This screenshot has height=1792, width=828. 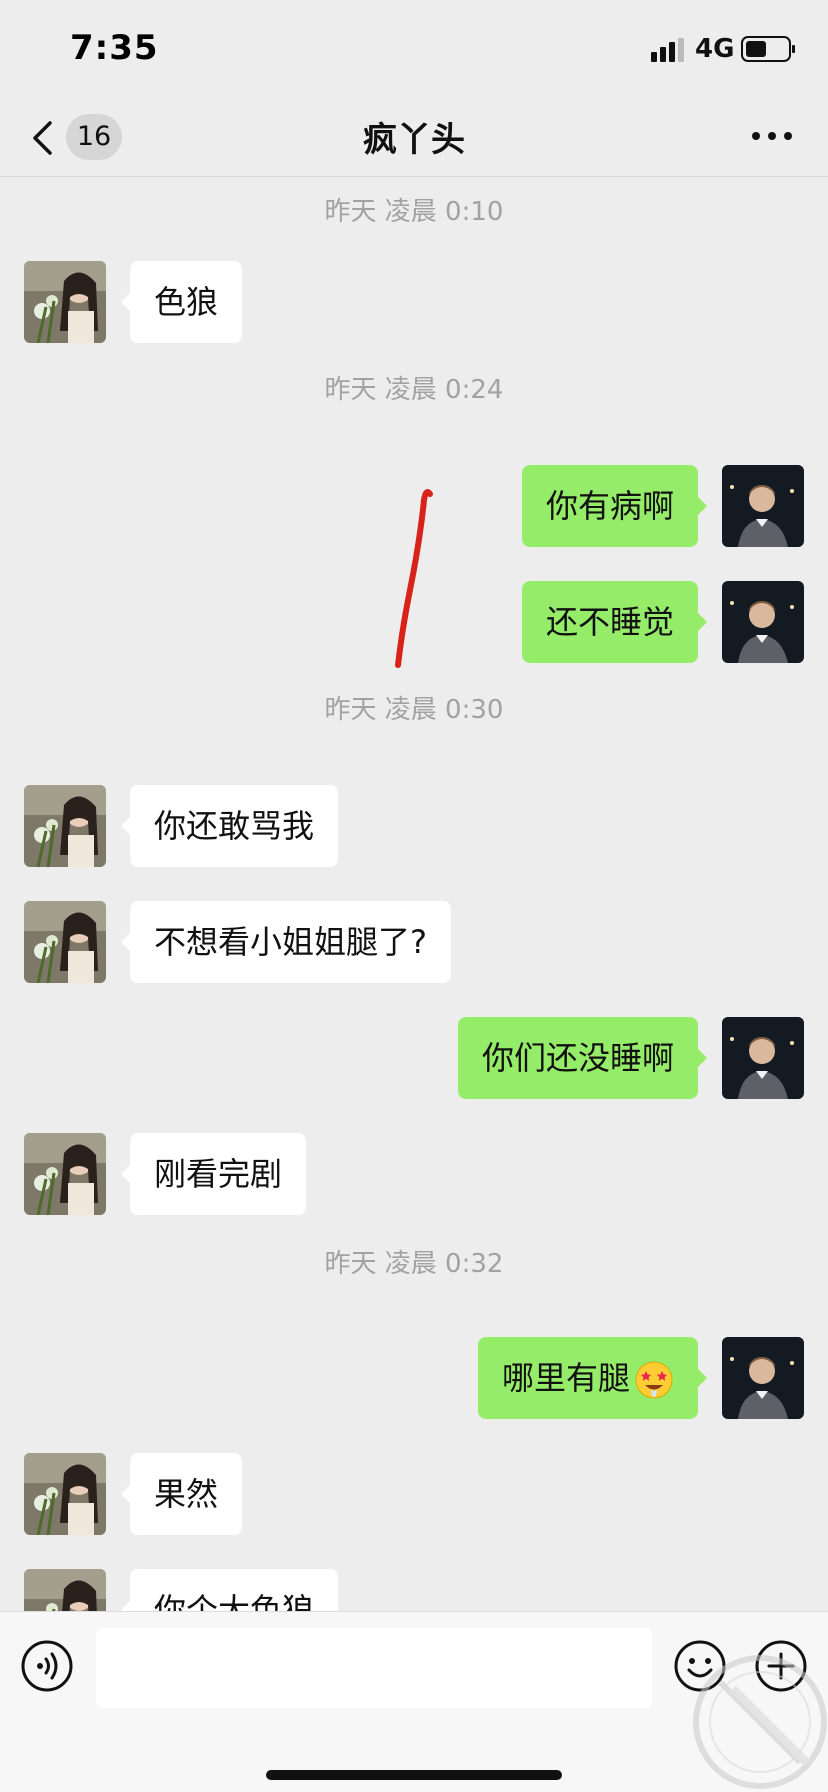 I want to click on watermark-seal, so click(x=760, y=1722).